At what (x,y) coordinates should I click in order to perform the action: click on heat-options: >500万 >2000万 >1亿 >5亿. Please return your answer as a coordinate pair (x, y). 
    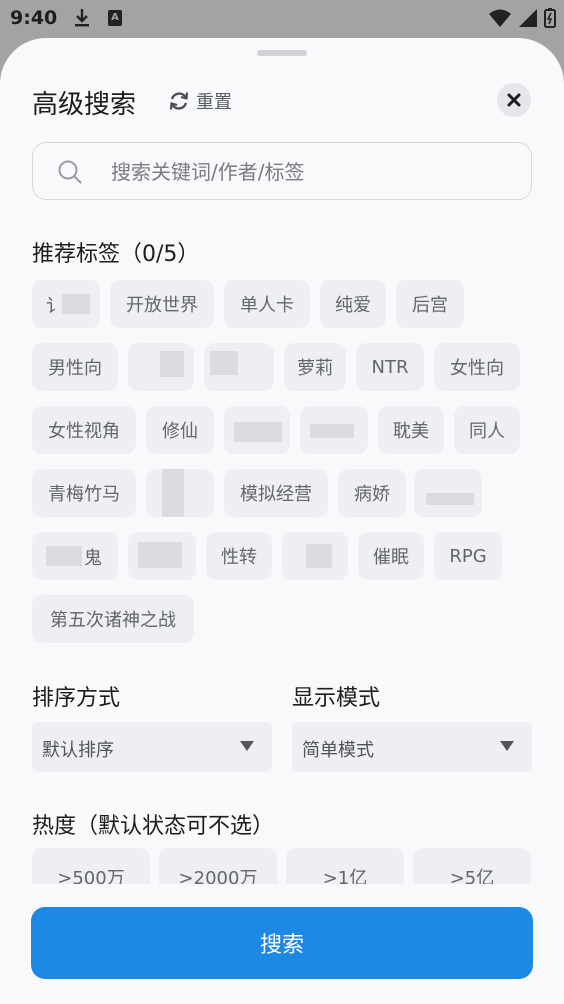
    Looking at the image, I should click on (282, 866).